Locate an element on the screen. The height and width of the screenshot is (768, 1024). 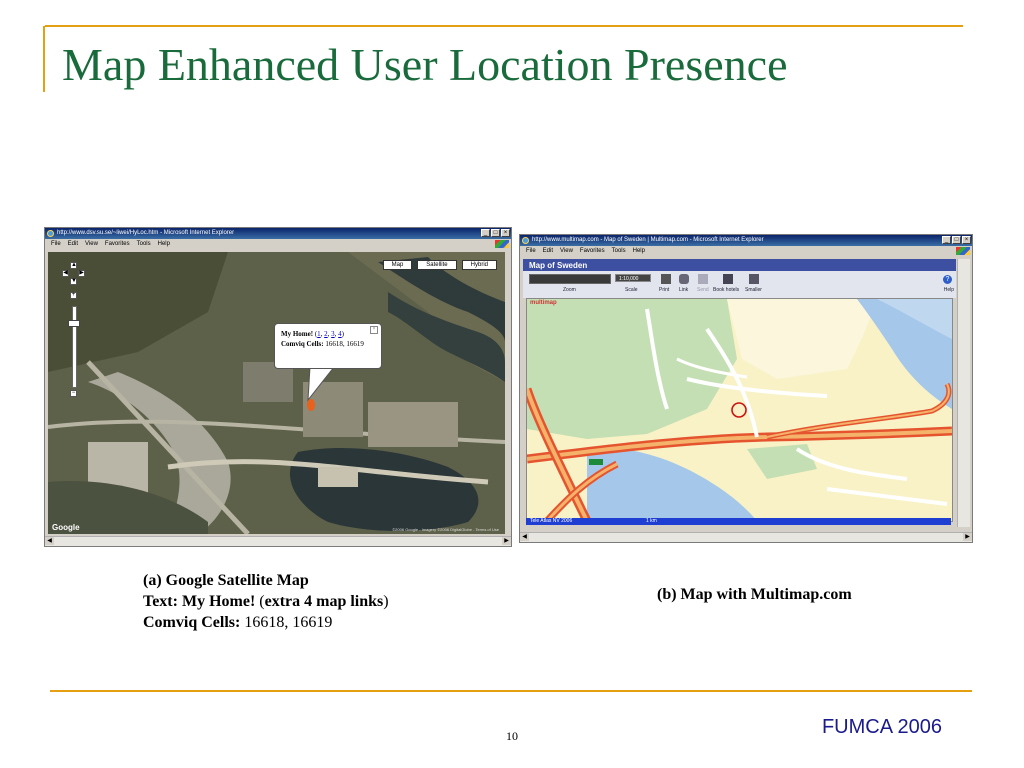
zoom-scale-slider is located at coordinates (570, 279).